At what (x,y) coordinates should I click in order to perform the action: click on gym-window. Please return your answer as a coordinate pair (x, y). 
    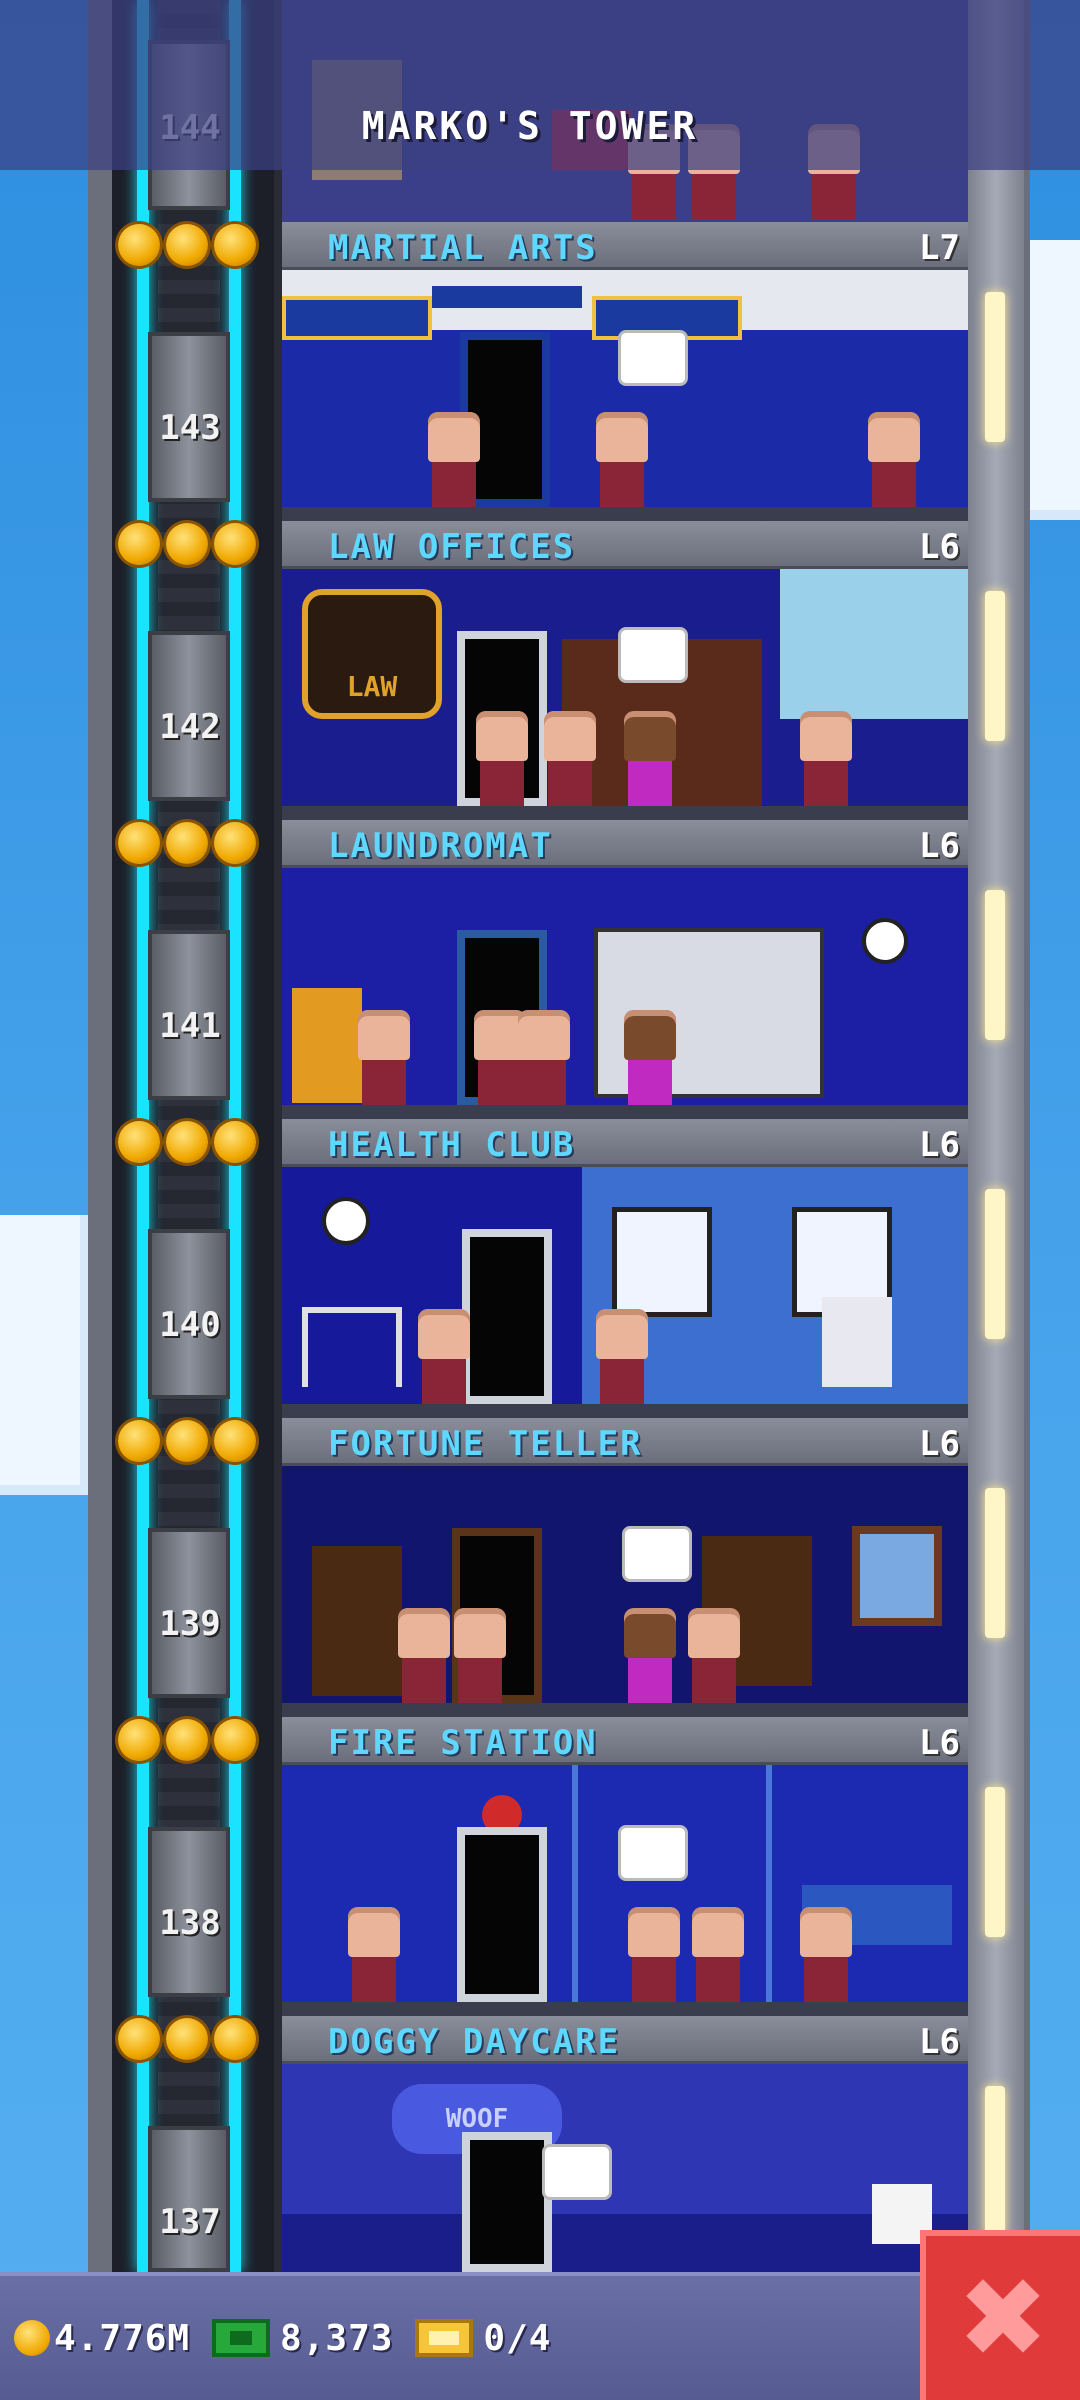
    Looking at the image, I should click on (662, 1262).